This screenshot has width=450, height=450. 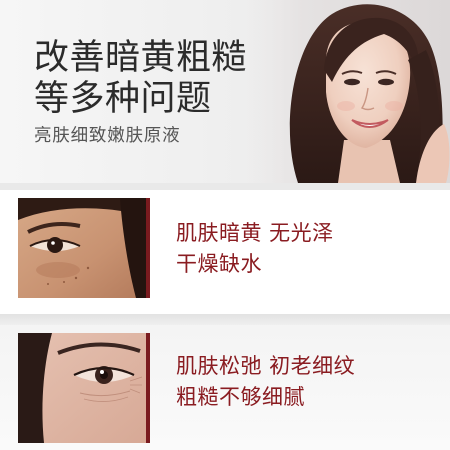 What do you see at coordinates (255, 233) in the screenshot?
I see `issue-line-1: 肌肤暗黄 无光泽` at bounding box center [255, 233].